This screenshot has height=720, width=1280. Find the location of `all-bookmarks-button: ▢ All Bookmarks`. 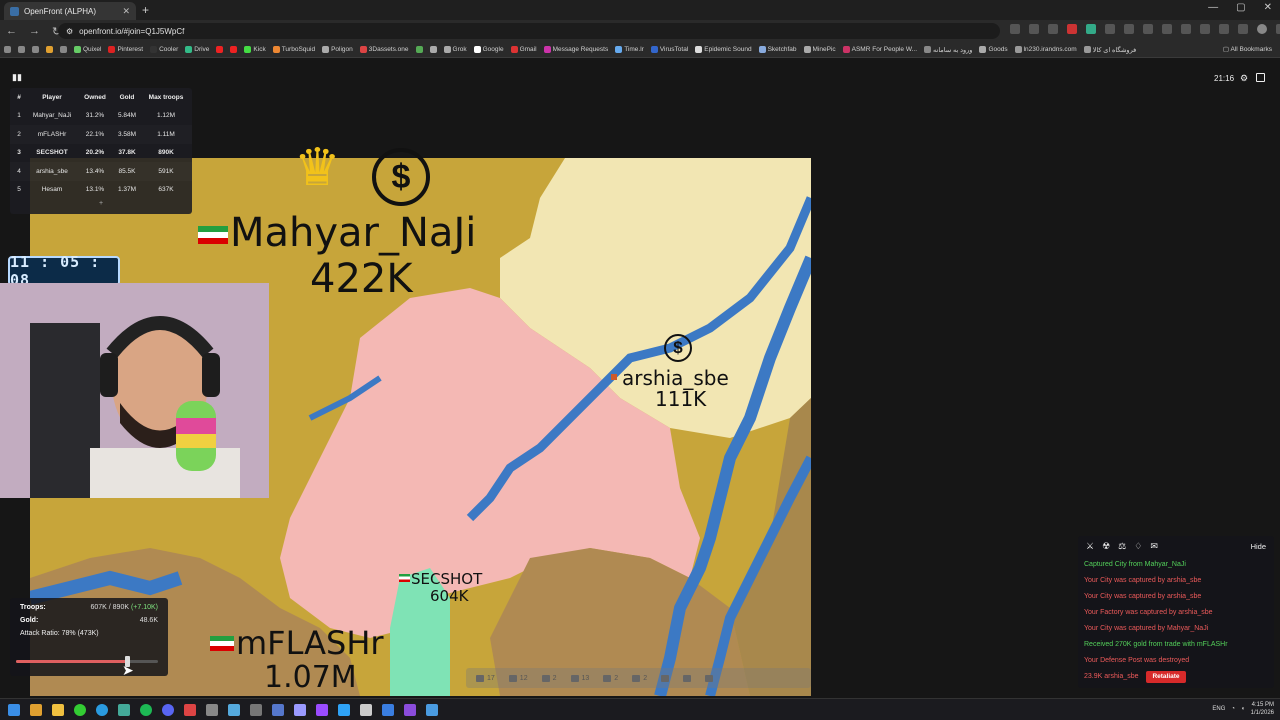

all-bookmarks-button: ▢ All Bookmarks is located at coordinates (1247, 49).